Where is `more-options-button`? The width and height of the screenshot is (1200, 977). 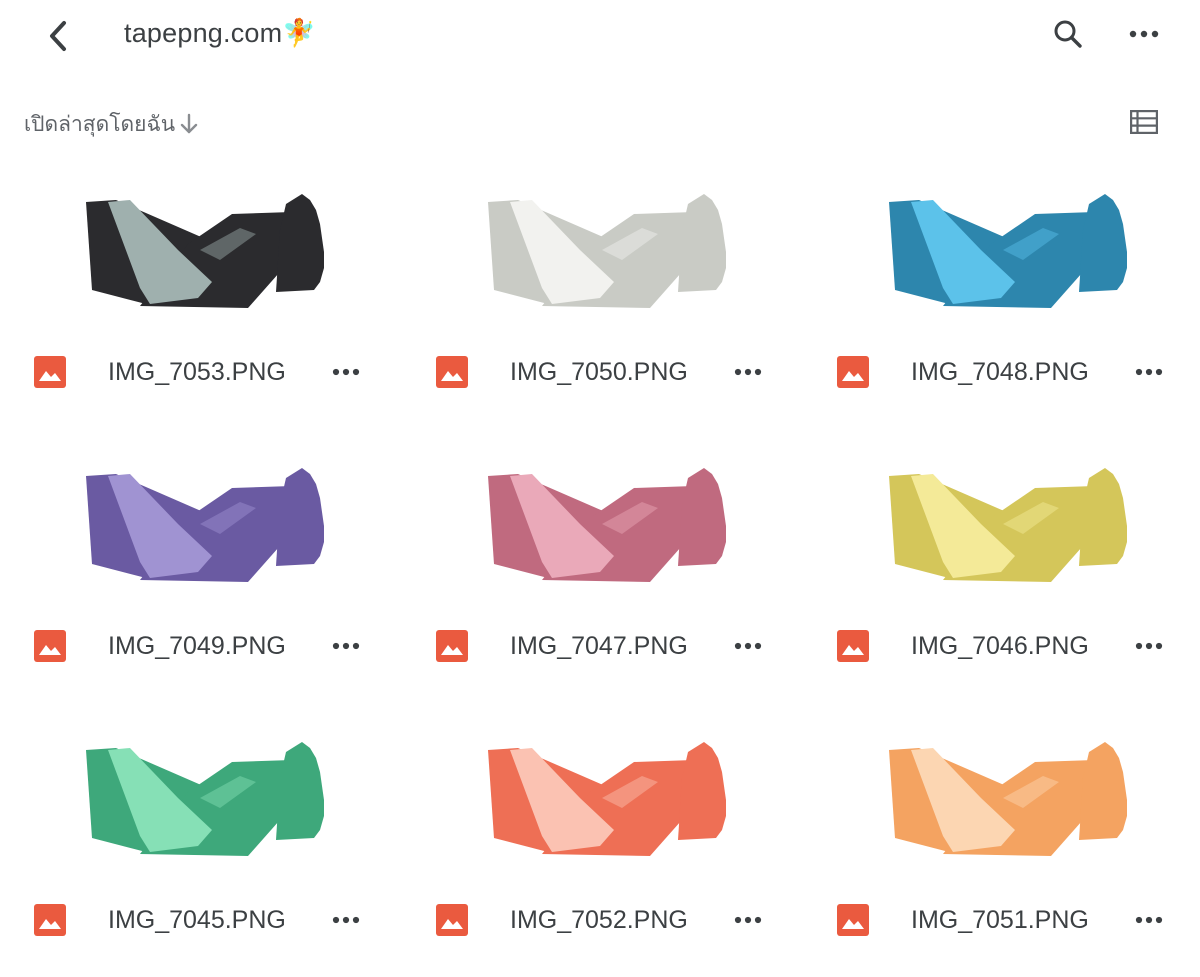
more-options-button is located at coordinates (1144, 34).